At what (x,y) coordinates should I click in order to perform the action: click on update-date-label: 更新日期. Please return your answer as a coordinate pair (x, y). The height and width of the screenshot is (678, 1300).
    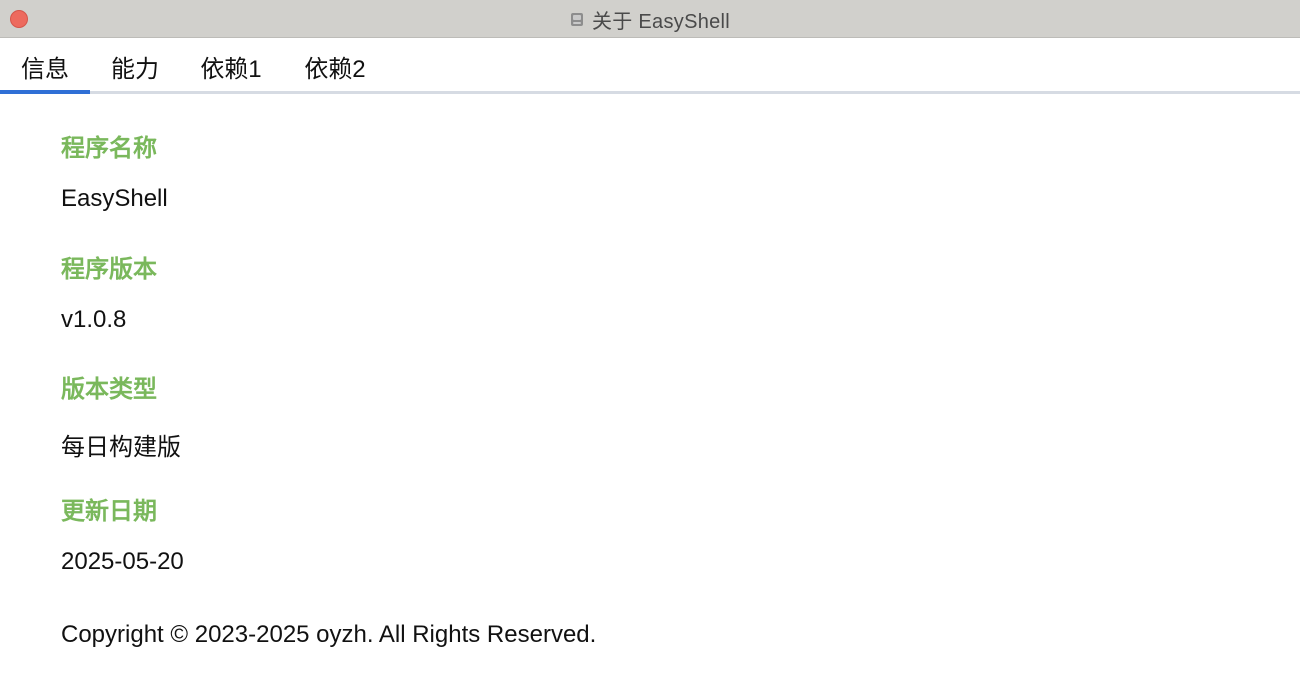
    Looking at the image, I should click on (109, 511).